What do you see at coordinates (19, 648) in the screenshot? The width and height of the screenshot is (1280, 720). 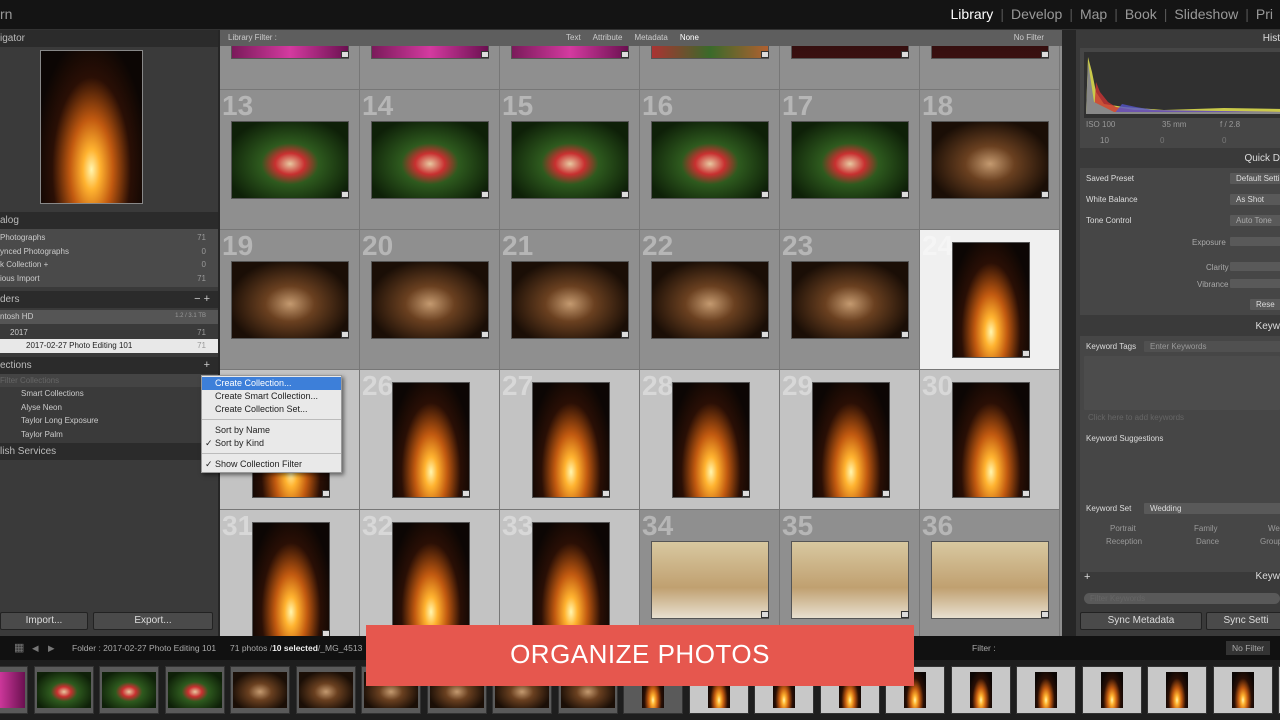 I see `grid-icon: ▦` at bounding box center [19, 648].